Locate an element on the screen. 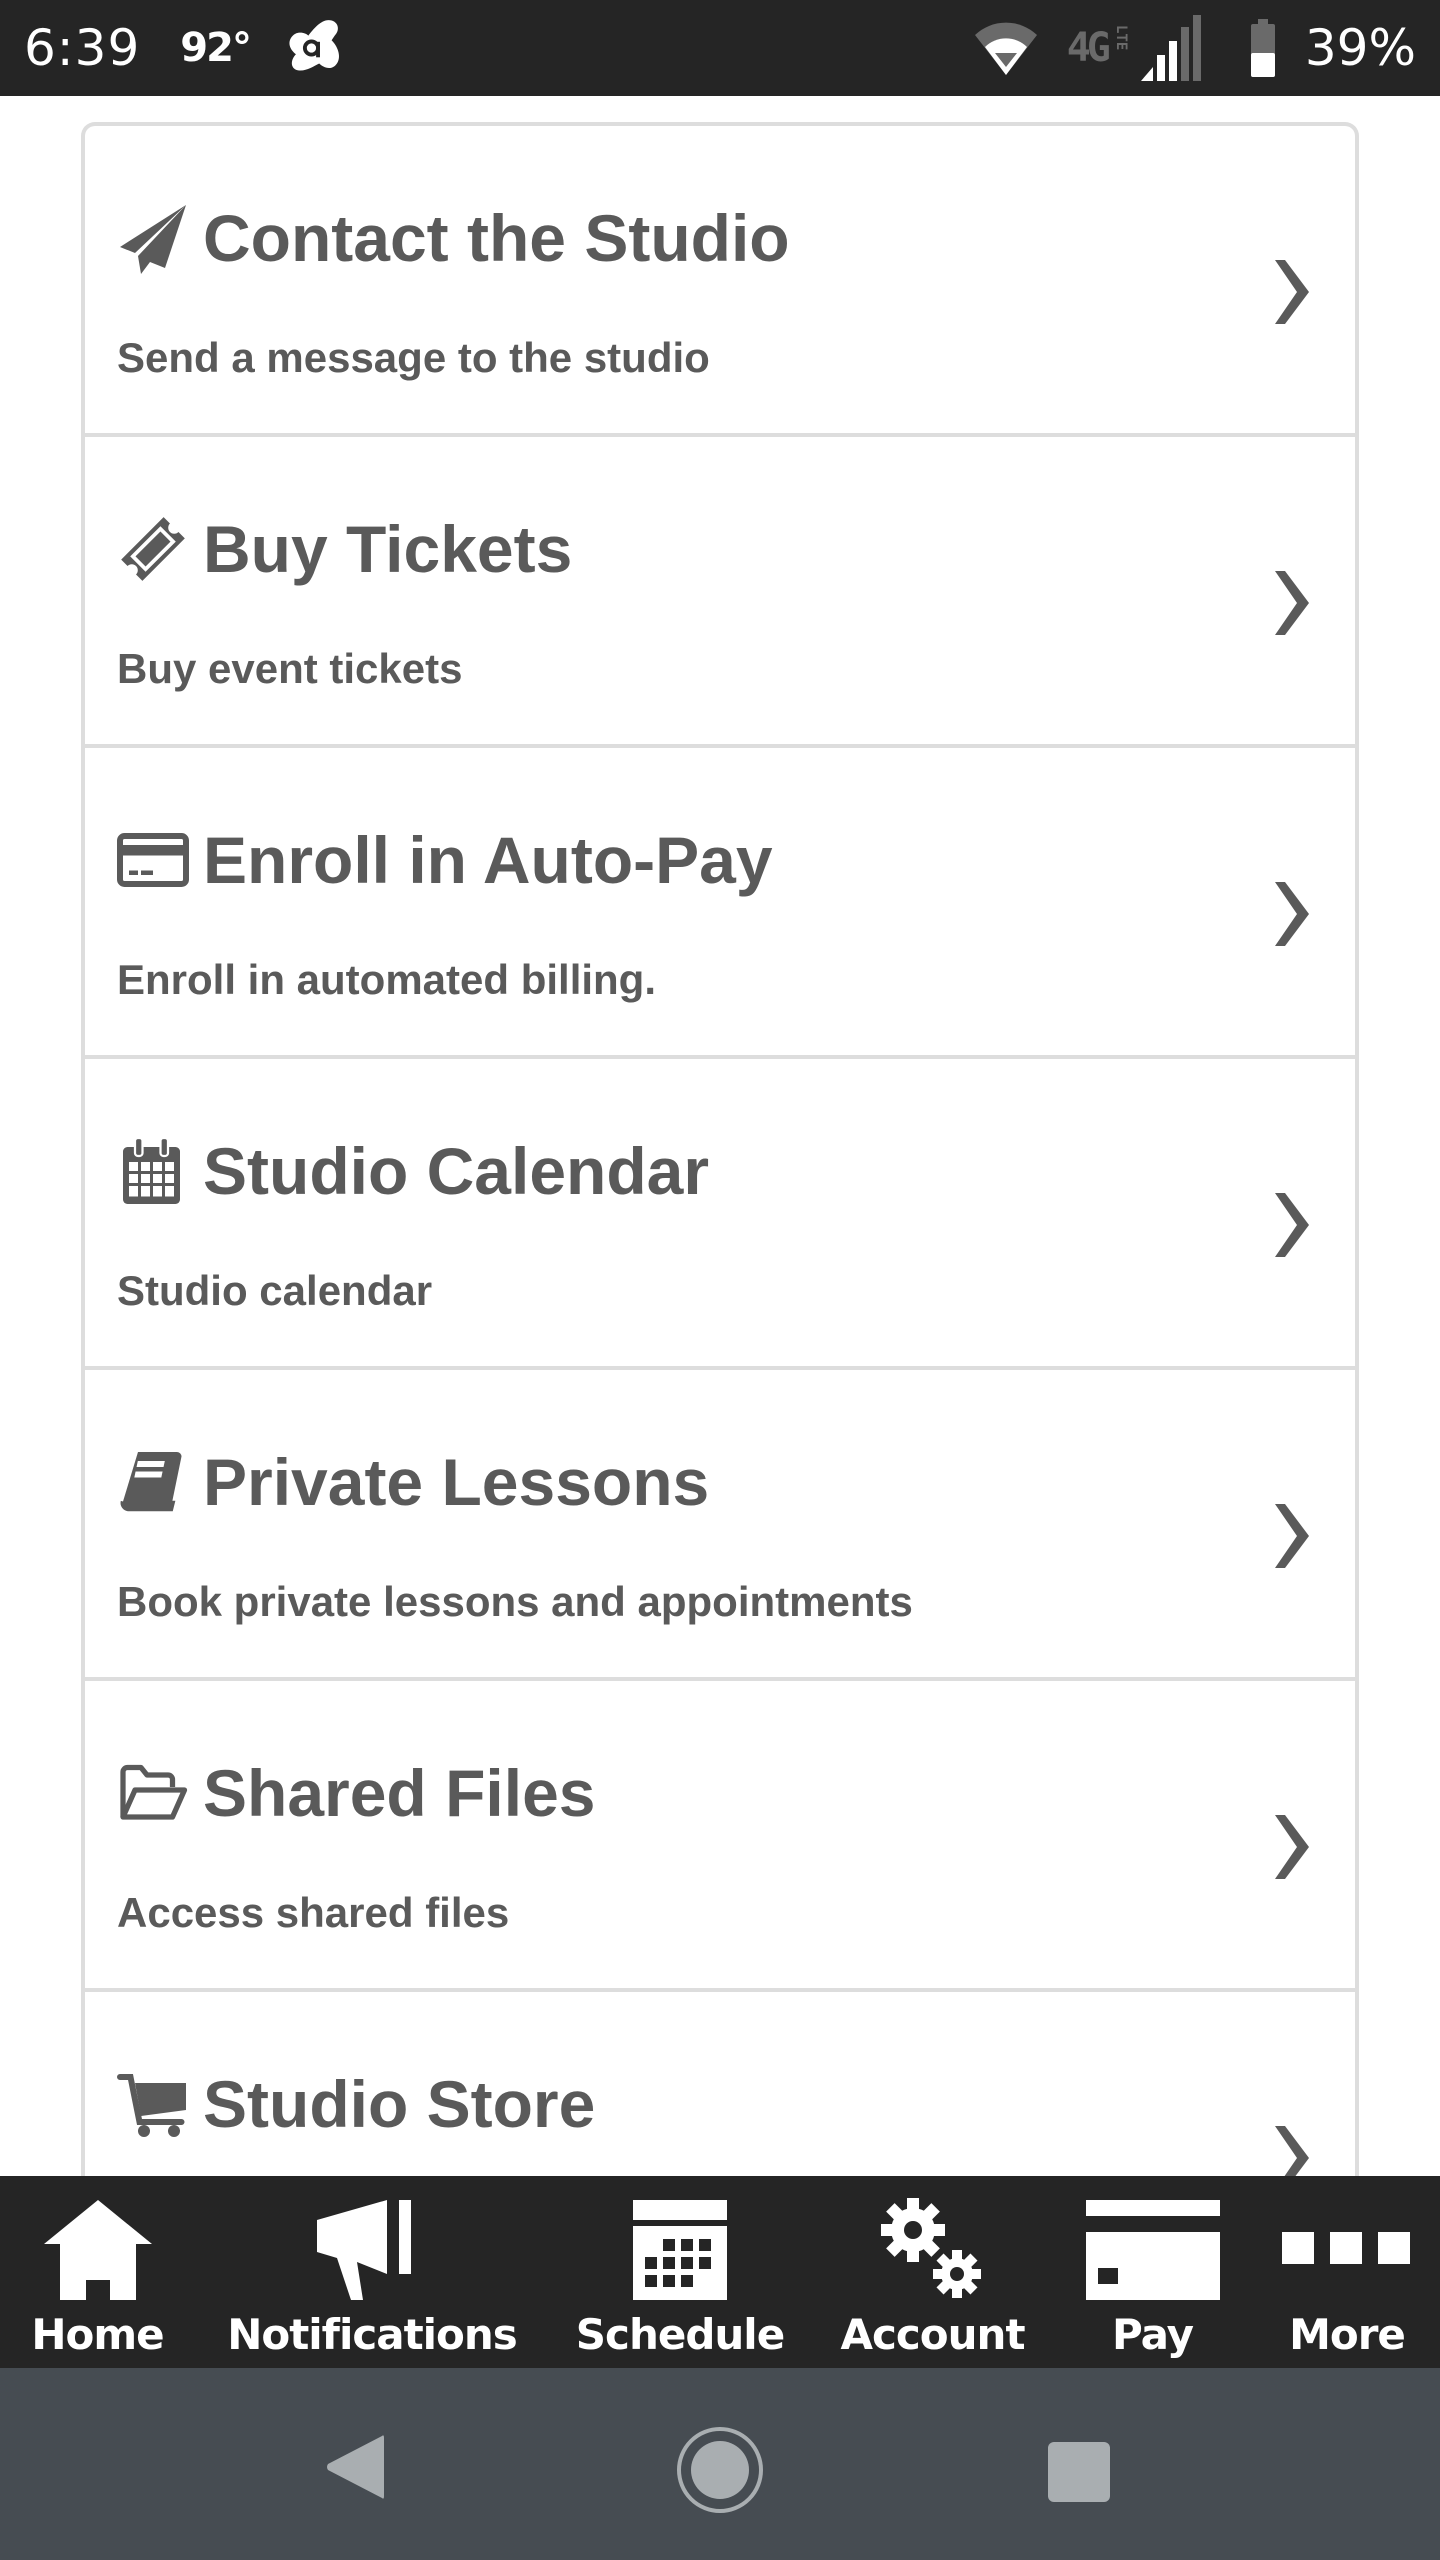  battery-icon is located at coordinates (1262, 48).